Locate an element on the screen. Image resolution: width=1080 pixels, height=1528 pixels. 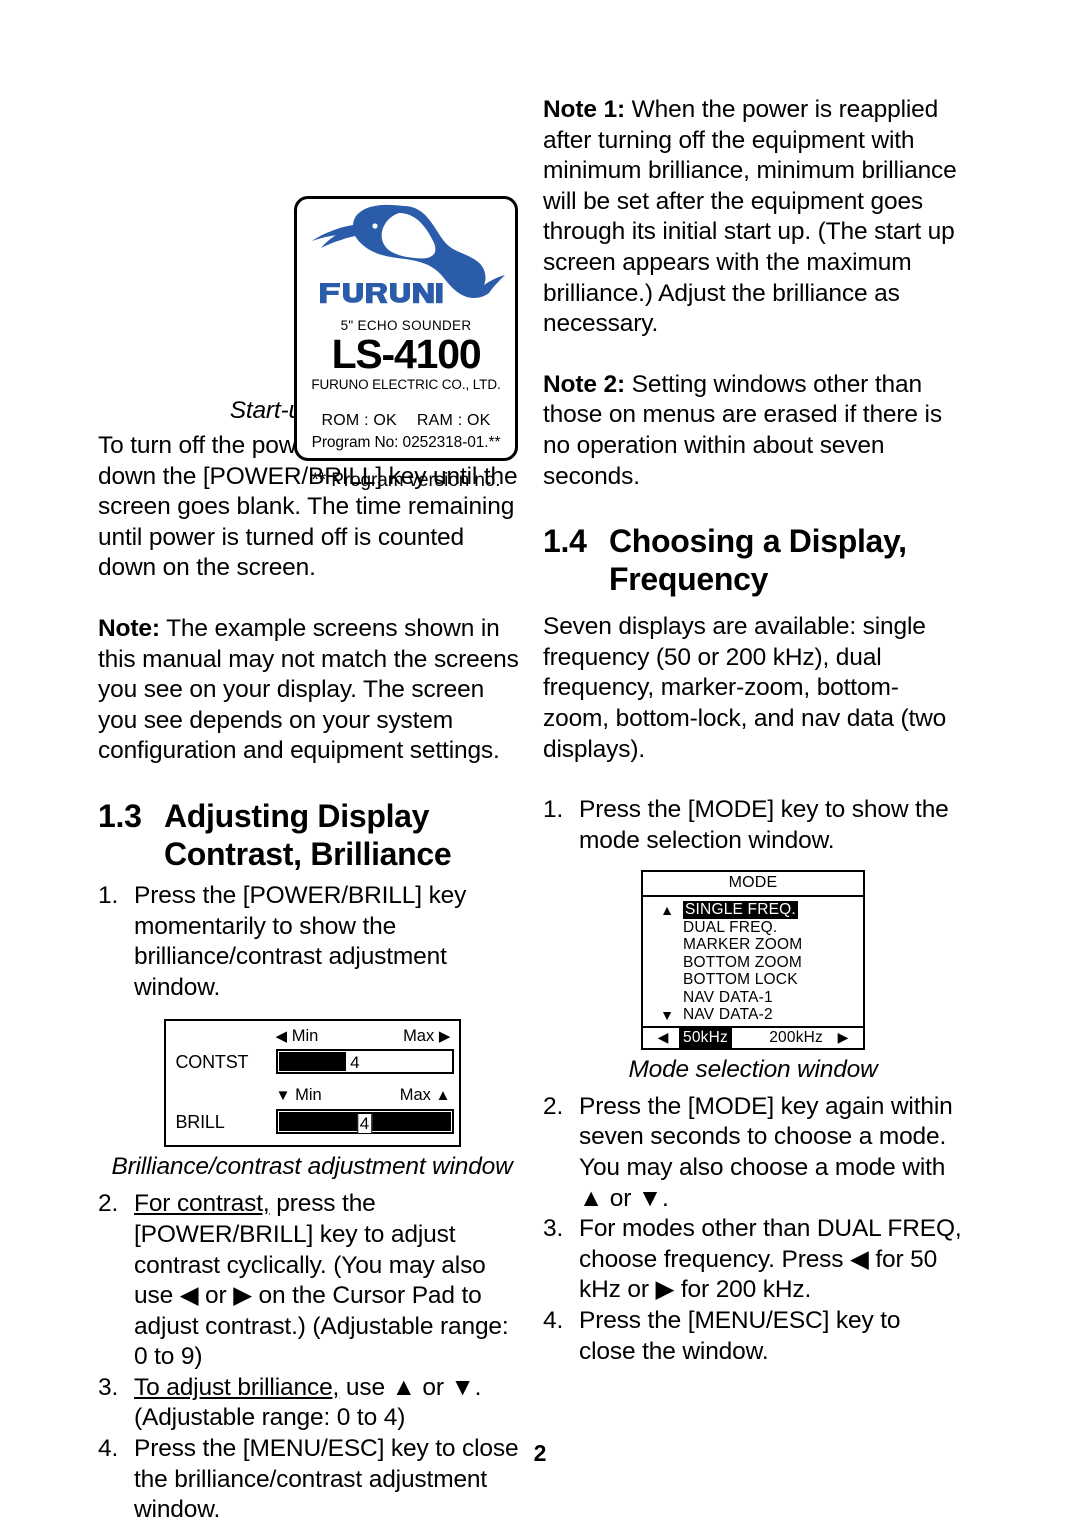
mode-scroll-down-icon: ▼ is located at coordinates (667, 1015).